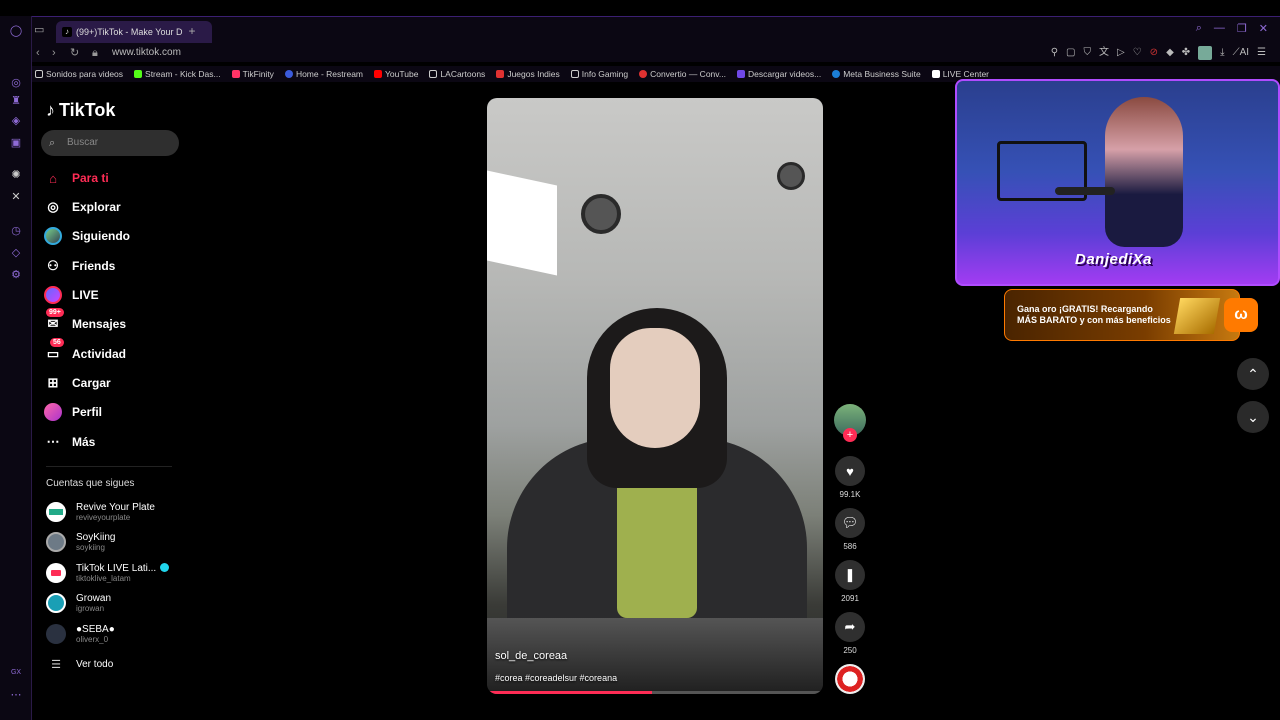  Describe the element at coordinates (55, 312) in the screenshot. I see `messages-badge: 99+` at that location.